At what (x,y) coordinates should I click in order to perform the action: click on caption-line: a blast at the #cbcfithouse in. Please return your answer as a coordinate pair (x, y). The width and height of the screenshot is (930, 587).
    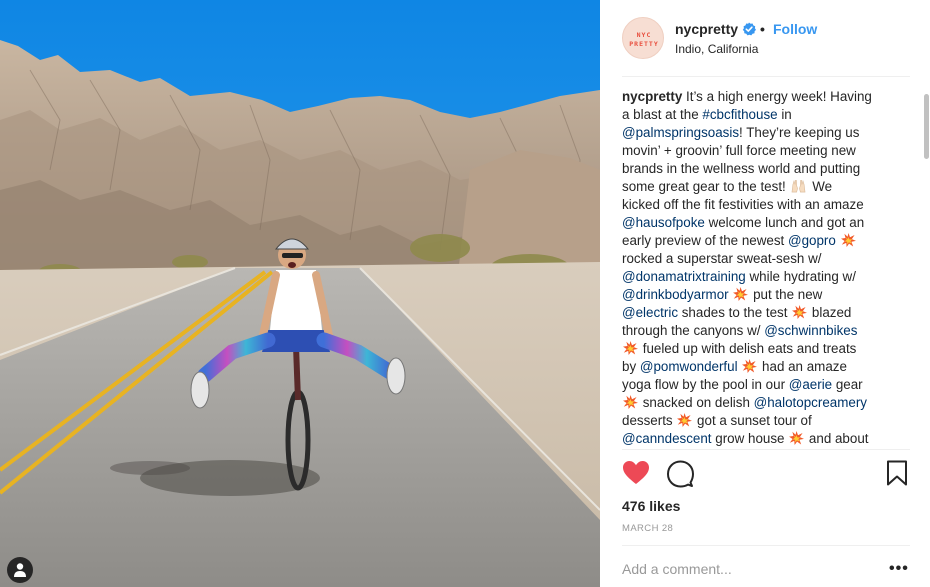
    Looking at the image, I should click on (767, 115).